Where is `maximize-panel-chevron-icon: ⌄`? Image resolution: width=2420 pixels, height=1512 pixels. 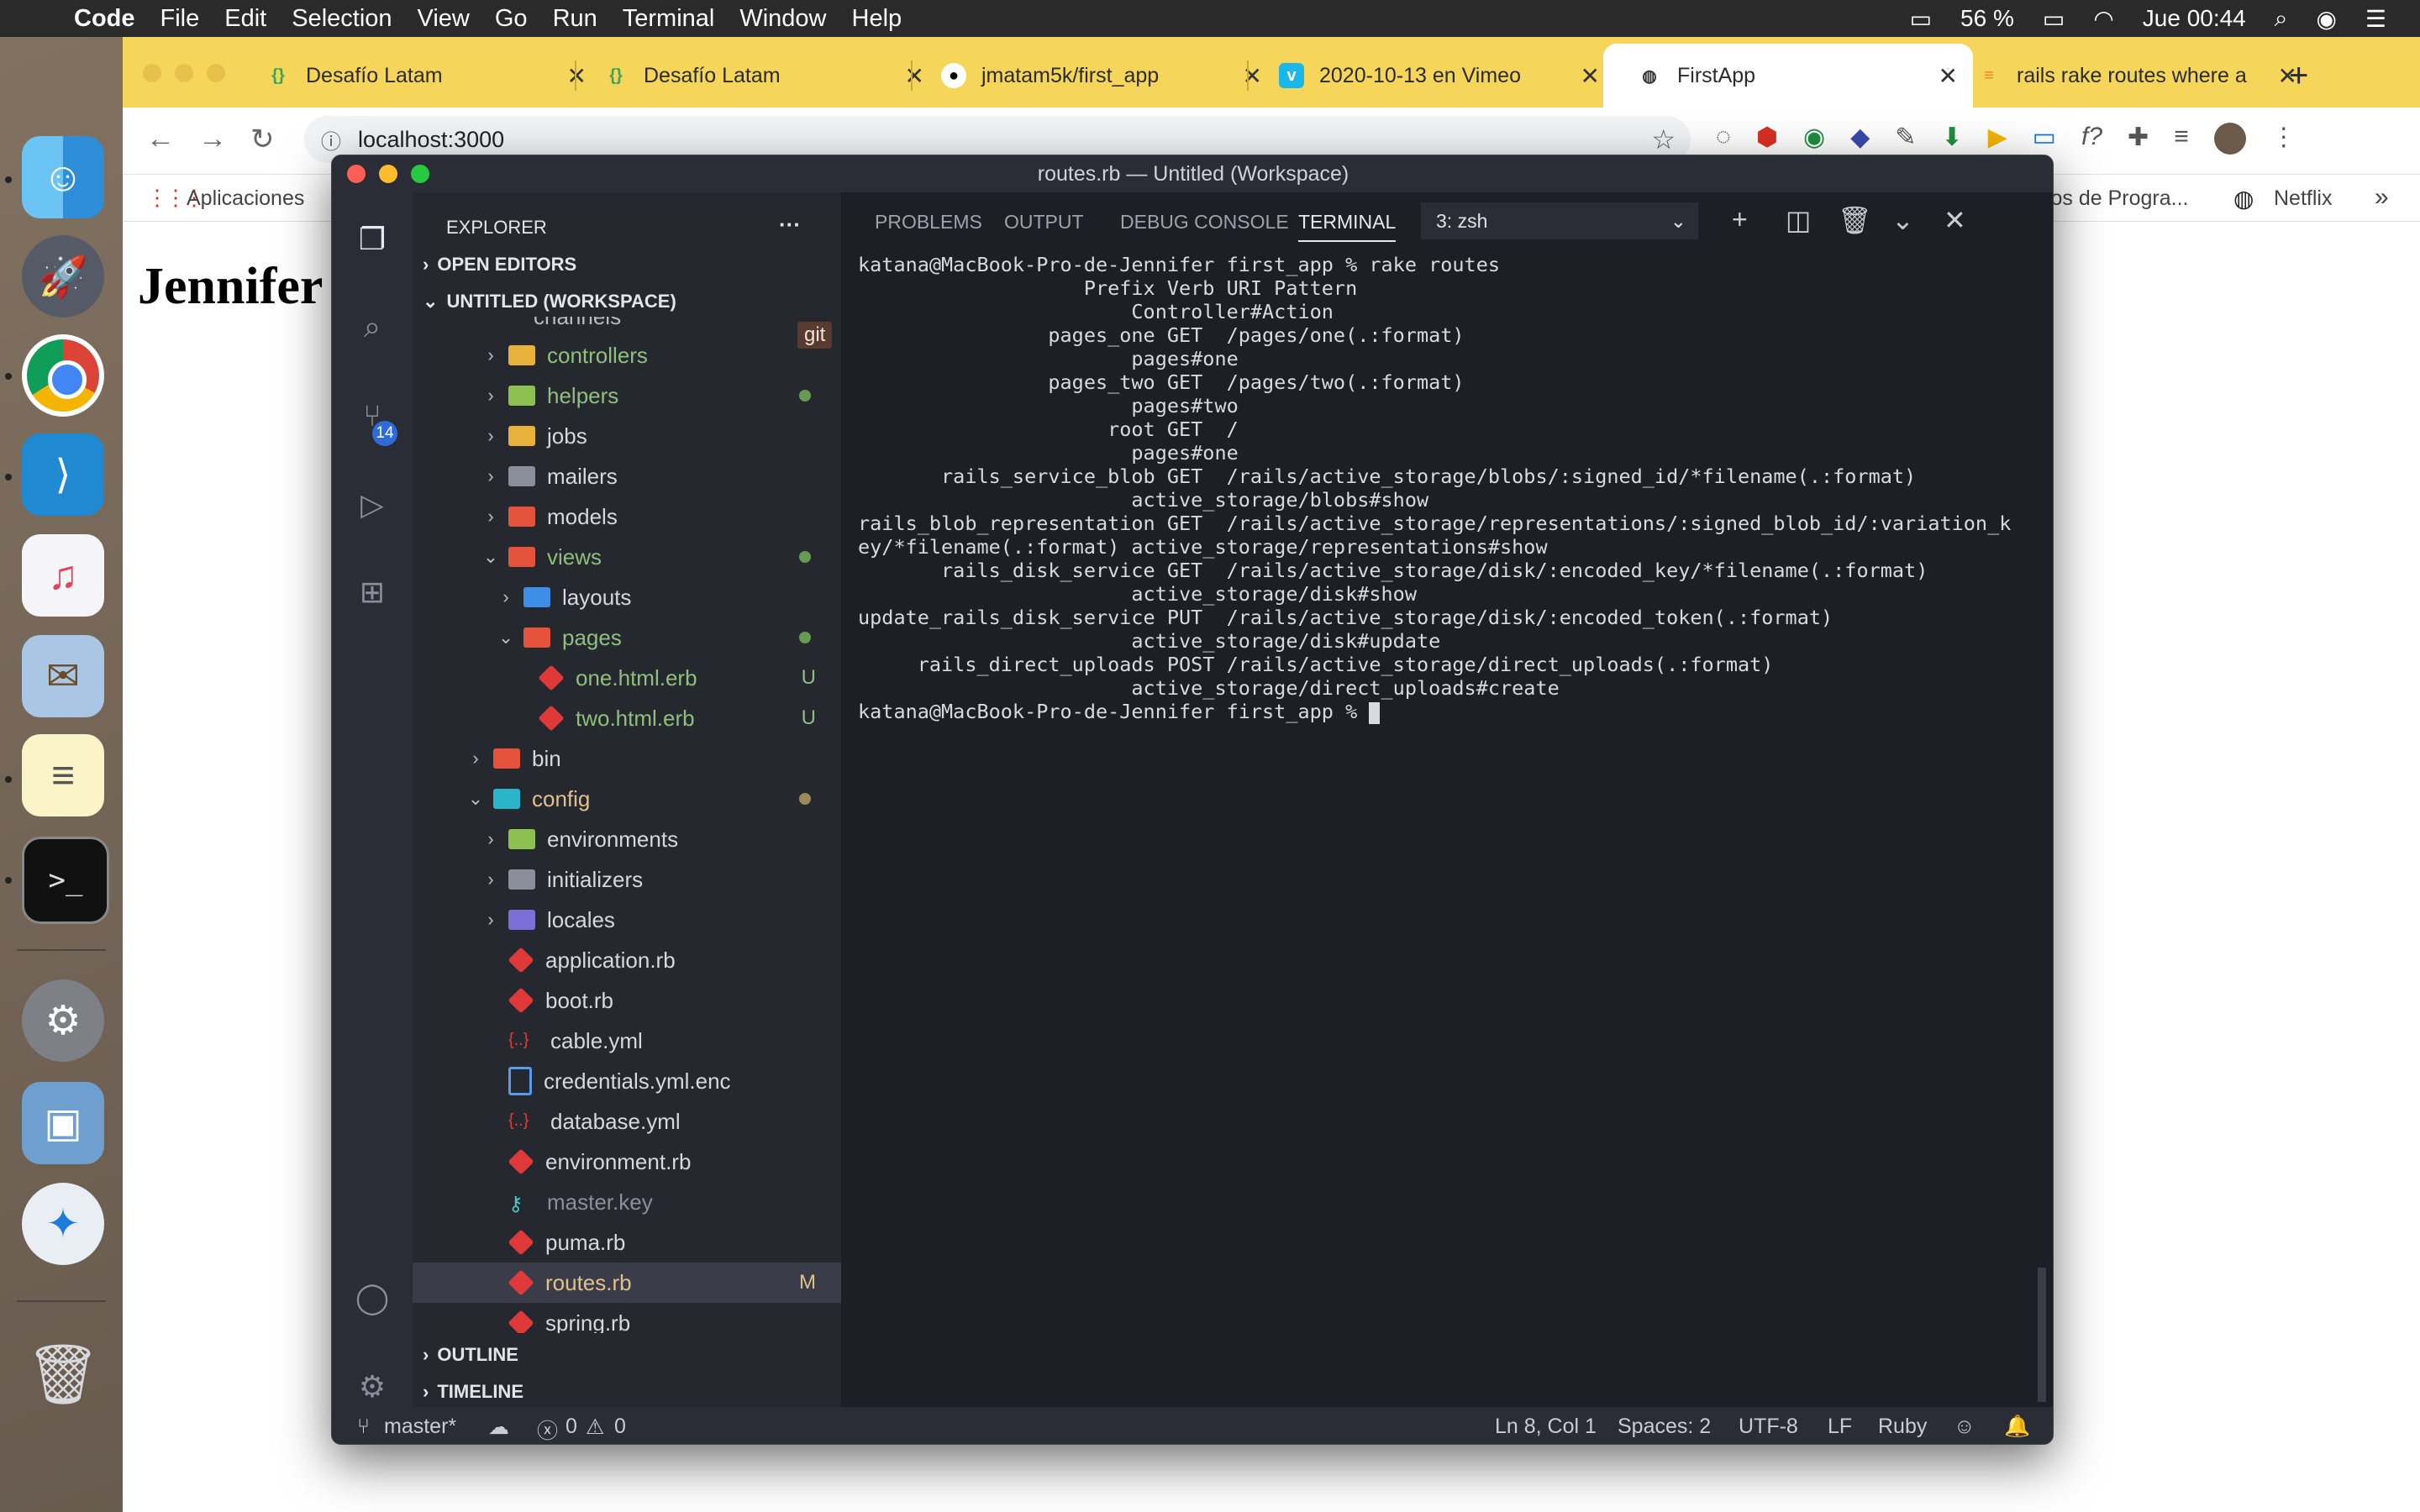
maximize-panel-chevron-icon: ⌄ is located at coordinates (1903, 220).